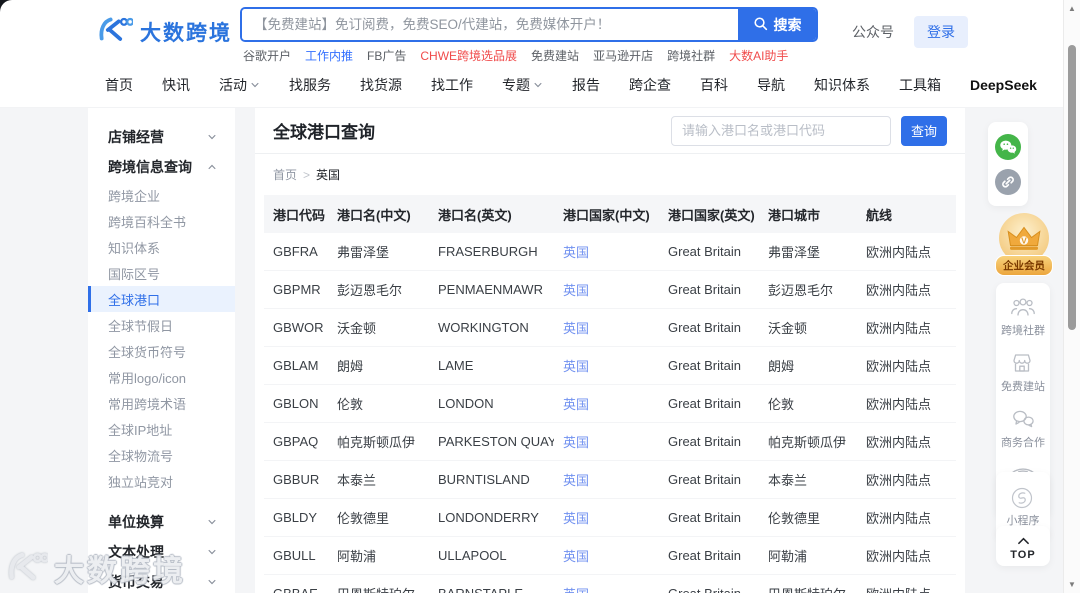 This screenshot has width=1080, height=593. What do you see at coordinates (610, 130) in the screenshot?
I see `panel-header: 全球港口查询 查询` at bounding box center [610, 130].